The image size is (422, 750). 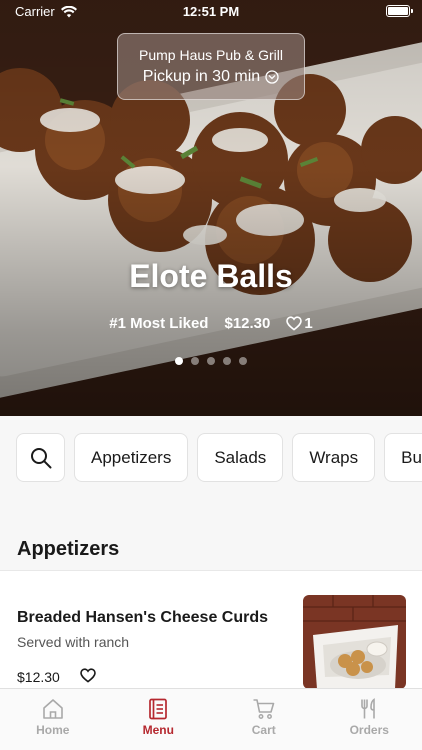 I want to click on featured-item-meta: #1 Most Liked $12.30 1, so click(x=211, y=323).